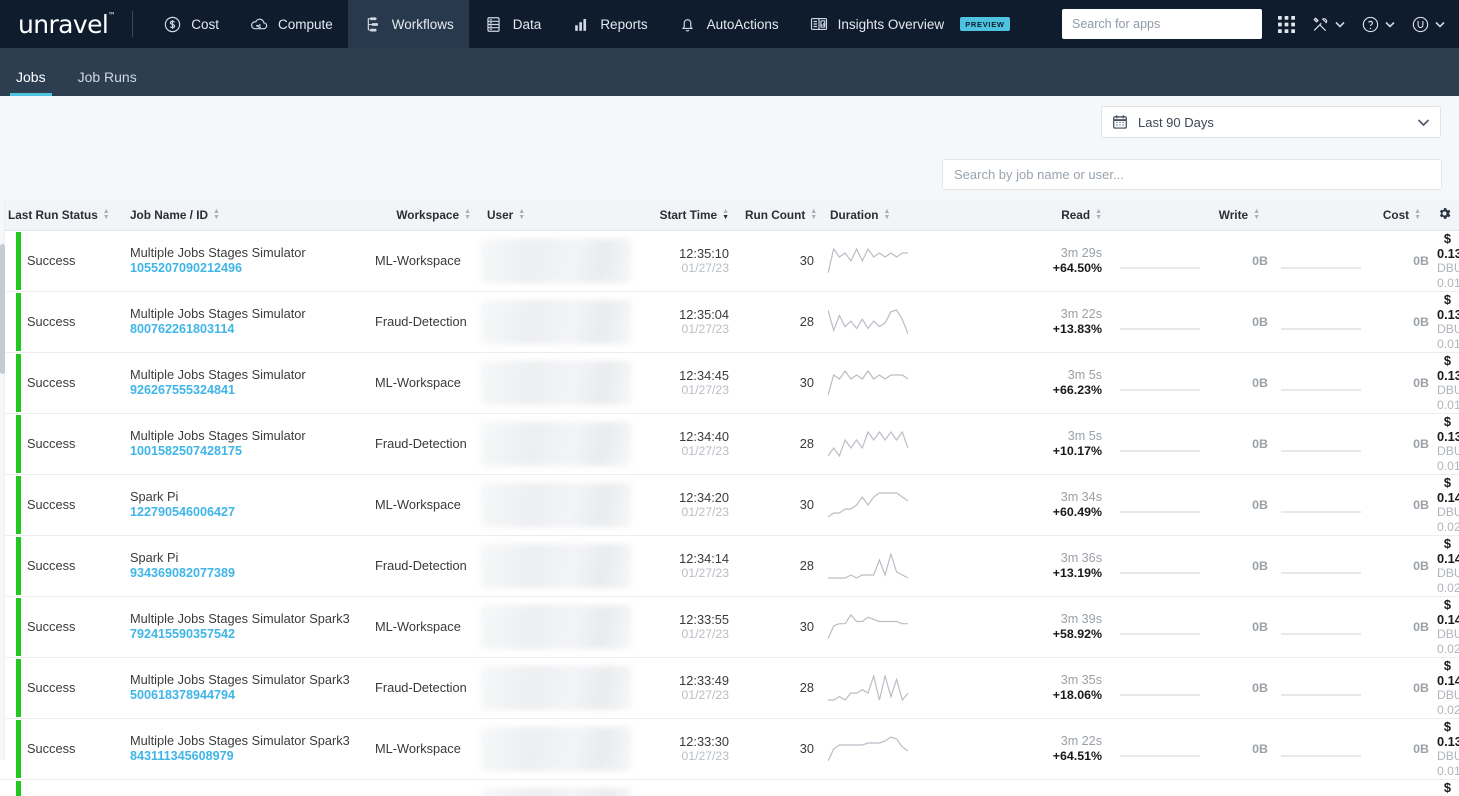 The height and width of the screenshot is (796, 1459). What do you see at coordinates (423, 215) in the screenshot?
I see `column-header-workspace: Workspace ▲ ▼` at bounding box center [423, 215].